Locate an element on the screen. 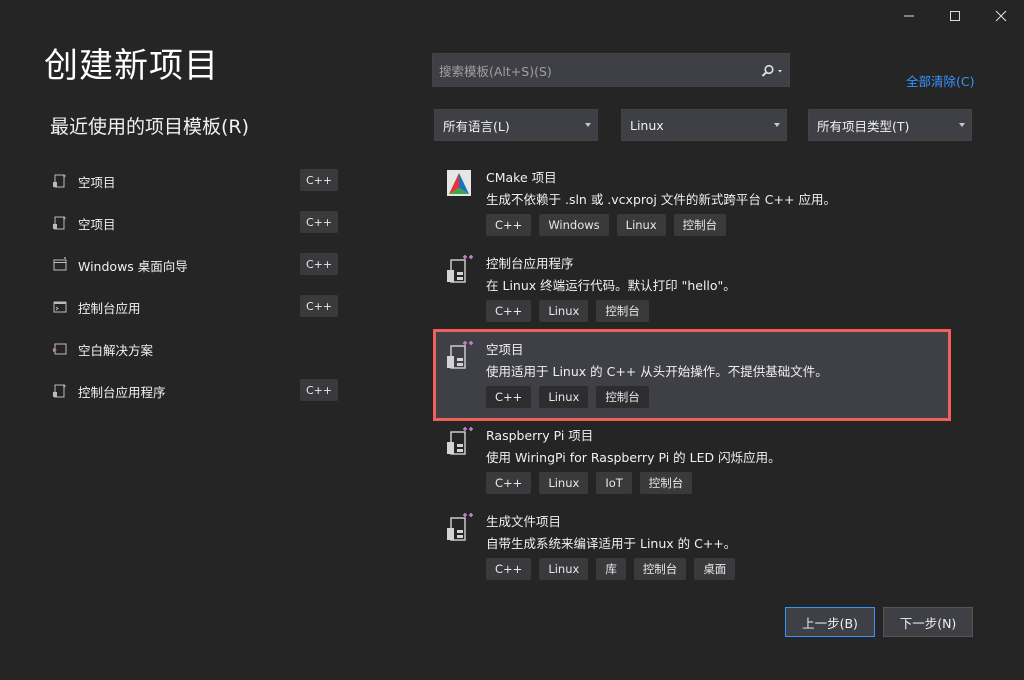 This screenshot has width=1024, height=680. maximize-button is located at coordinates (955, 16).